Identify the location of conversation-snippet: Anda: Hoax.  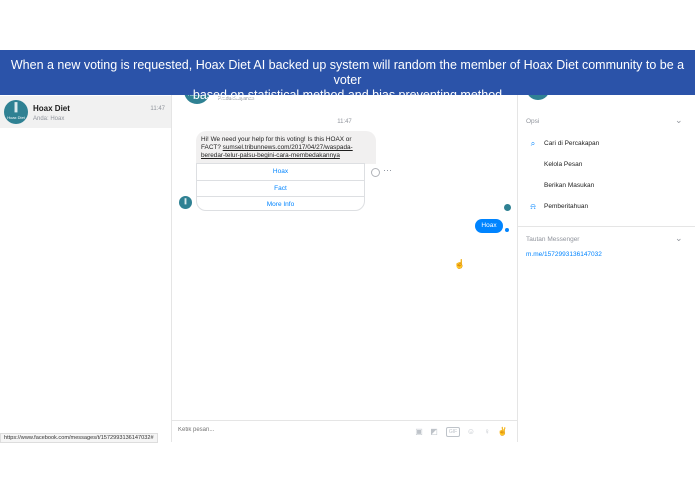
(49, 119).